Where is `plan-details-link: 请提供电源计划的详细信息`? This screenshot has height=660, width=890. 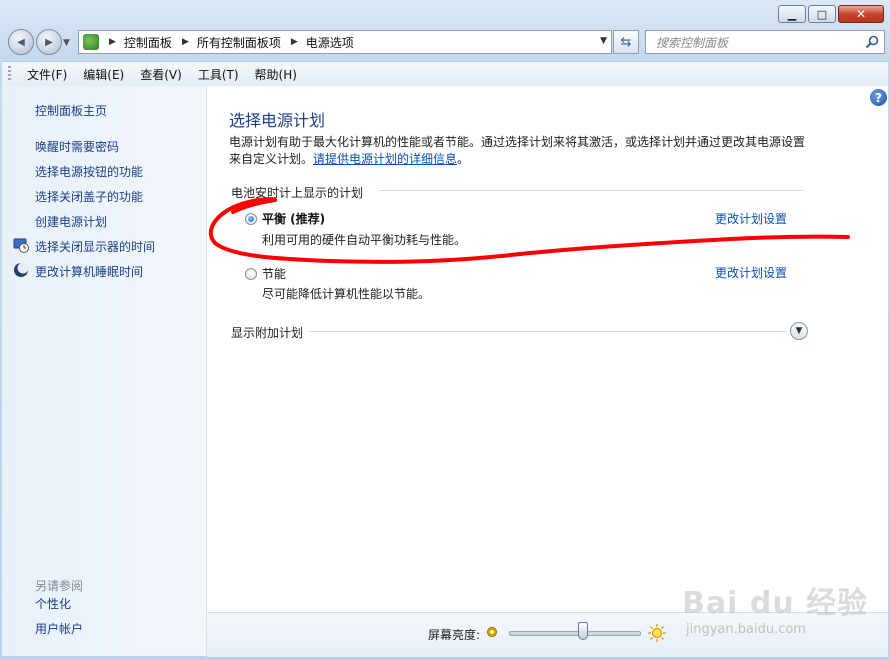
plan-details-link: 请提供电源计划的详细信息 is located at coordinates (385, 159).